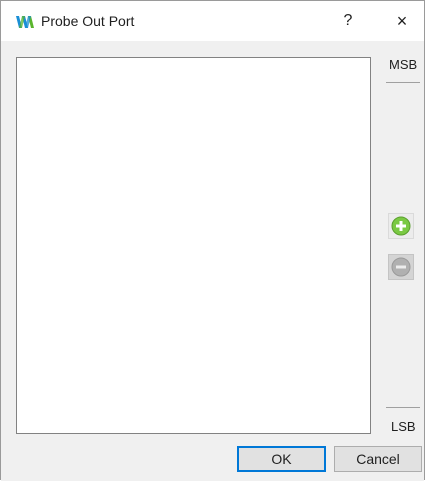  I want to click on window-title: Probe Out Port, so click(88, 21).